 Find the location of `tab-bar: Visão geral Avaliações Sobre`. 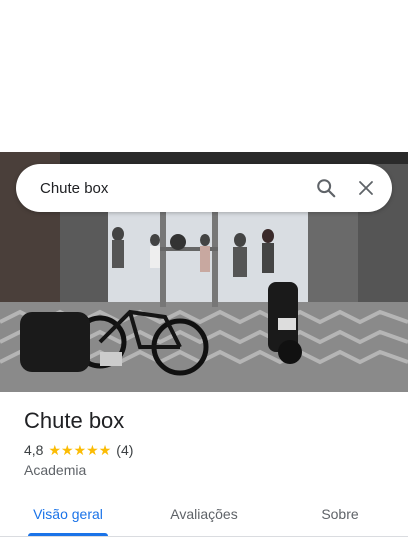

tab-bar: Visão geral Avaliações Sobre is located at coordinates (204, 514).